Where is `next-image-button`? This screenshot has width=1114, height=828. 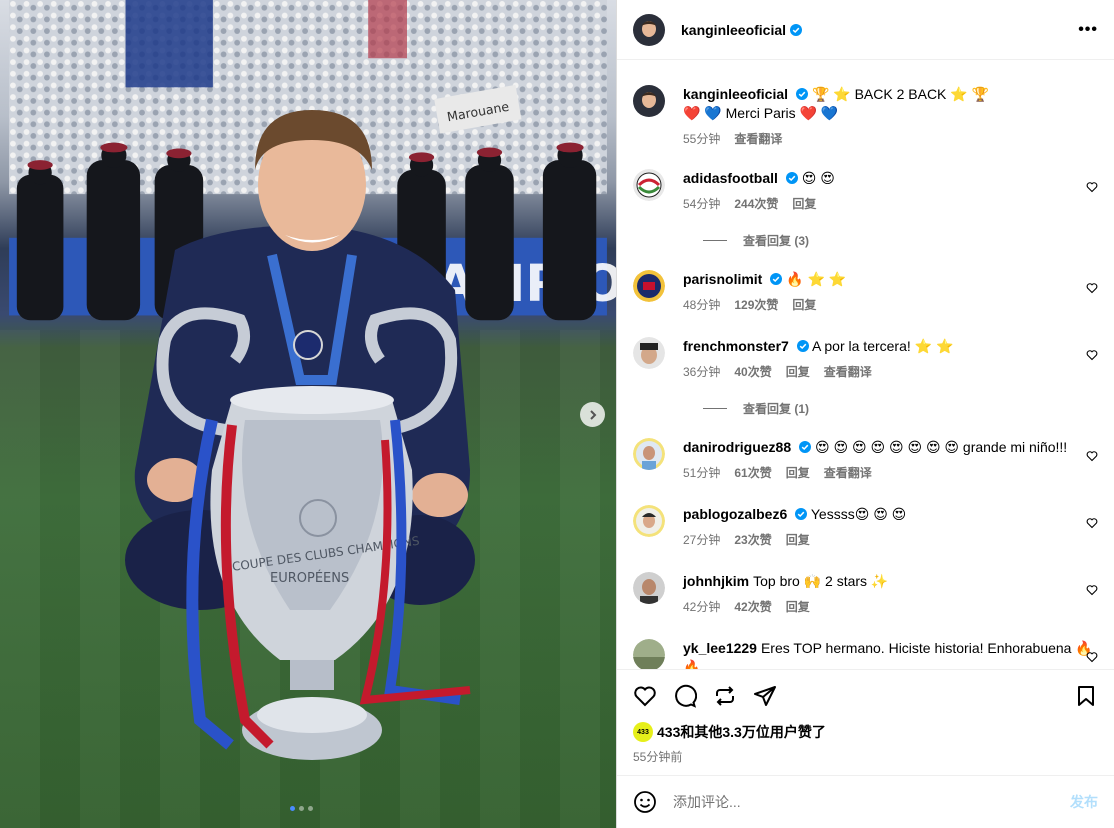 next-image-button is located at coordinates (592, 414).